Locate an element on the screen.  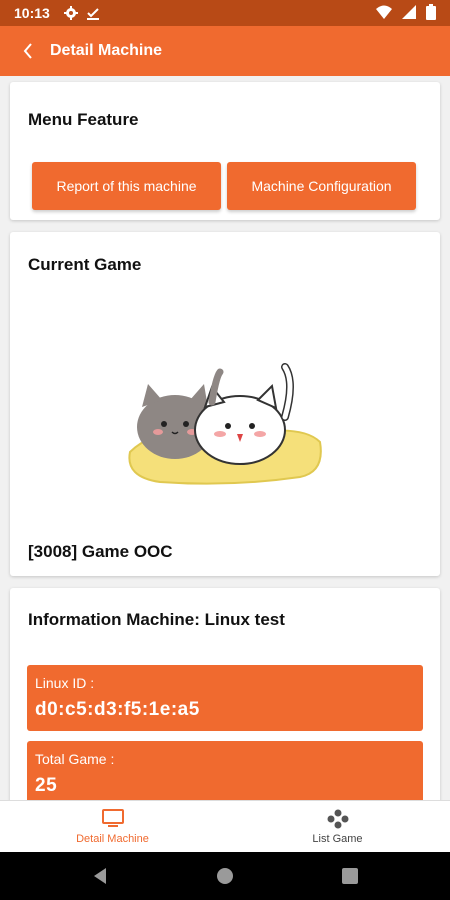
system-home-icon is located at coordinates (225, 876).